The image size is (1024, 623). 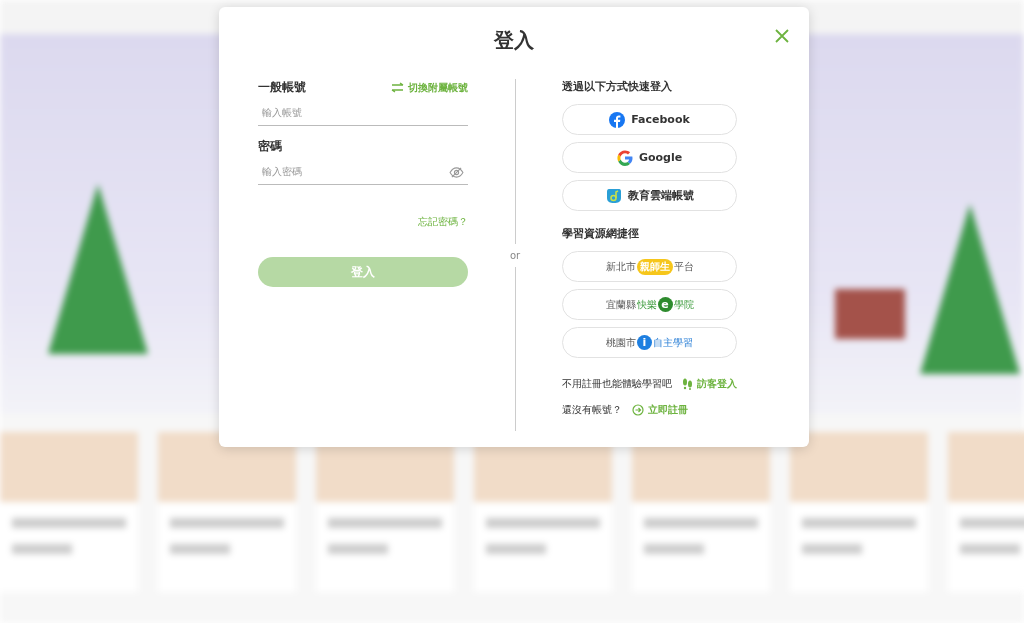 What do you see at coordinates (617, 119) in the screenshot?
I see `facebook-icon` at bounding box center [617, 119].